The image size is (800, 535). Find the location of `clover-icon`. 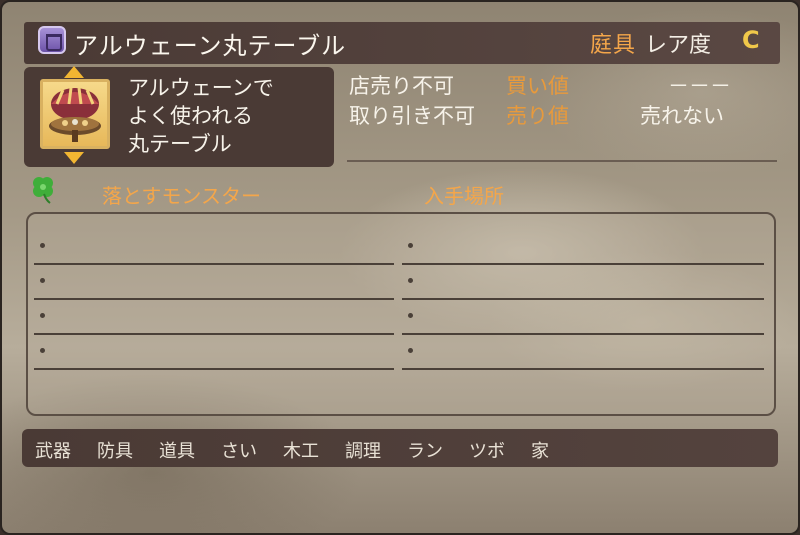

clover-icon is located at coordinates (43, 189).